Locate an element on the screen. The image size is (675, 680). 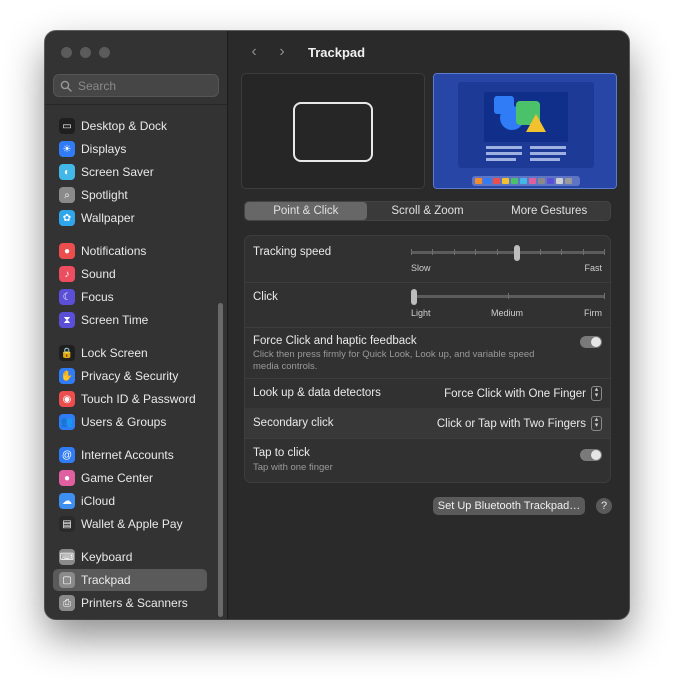
sidebar-item-internet-accounts: @ Internet Accounts is located at coordinates (130, 455).